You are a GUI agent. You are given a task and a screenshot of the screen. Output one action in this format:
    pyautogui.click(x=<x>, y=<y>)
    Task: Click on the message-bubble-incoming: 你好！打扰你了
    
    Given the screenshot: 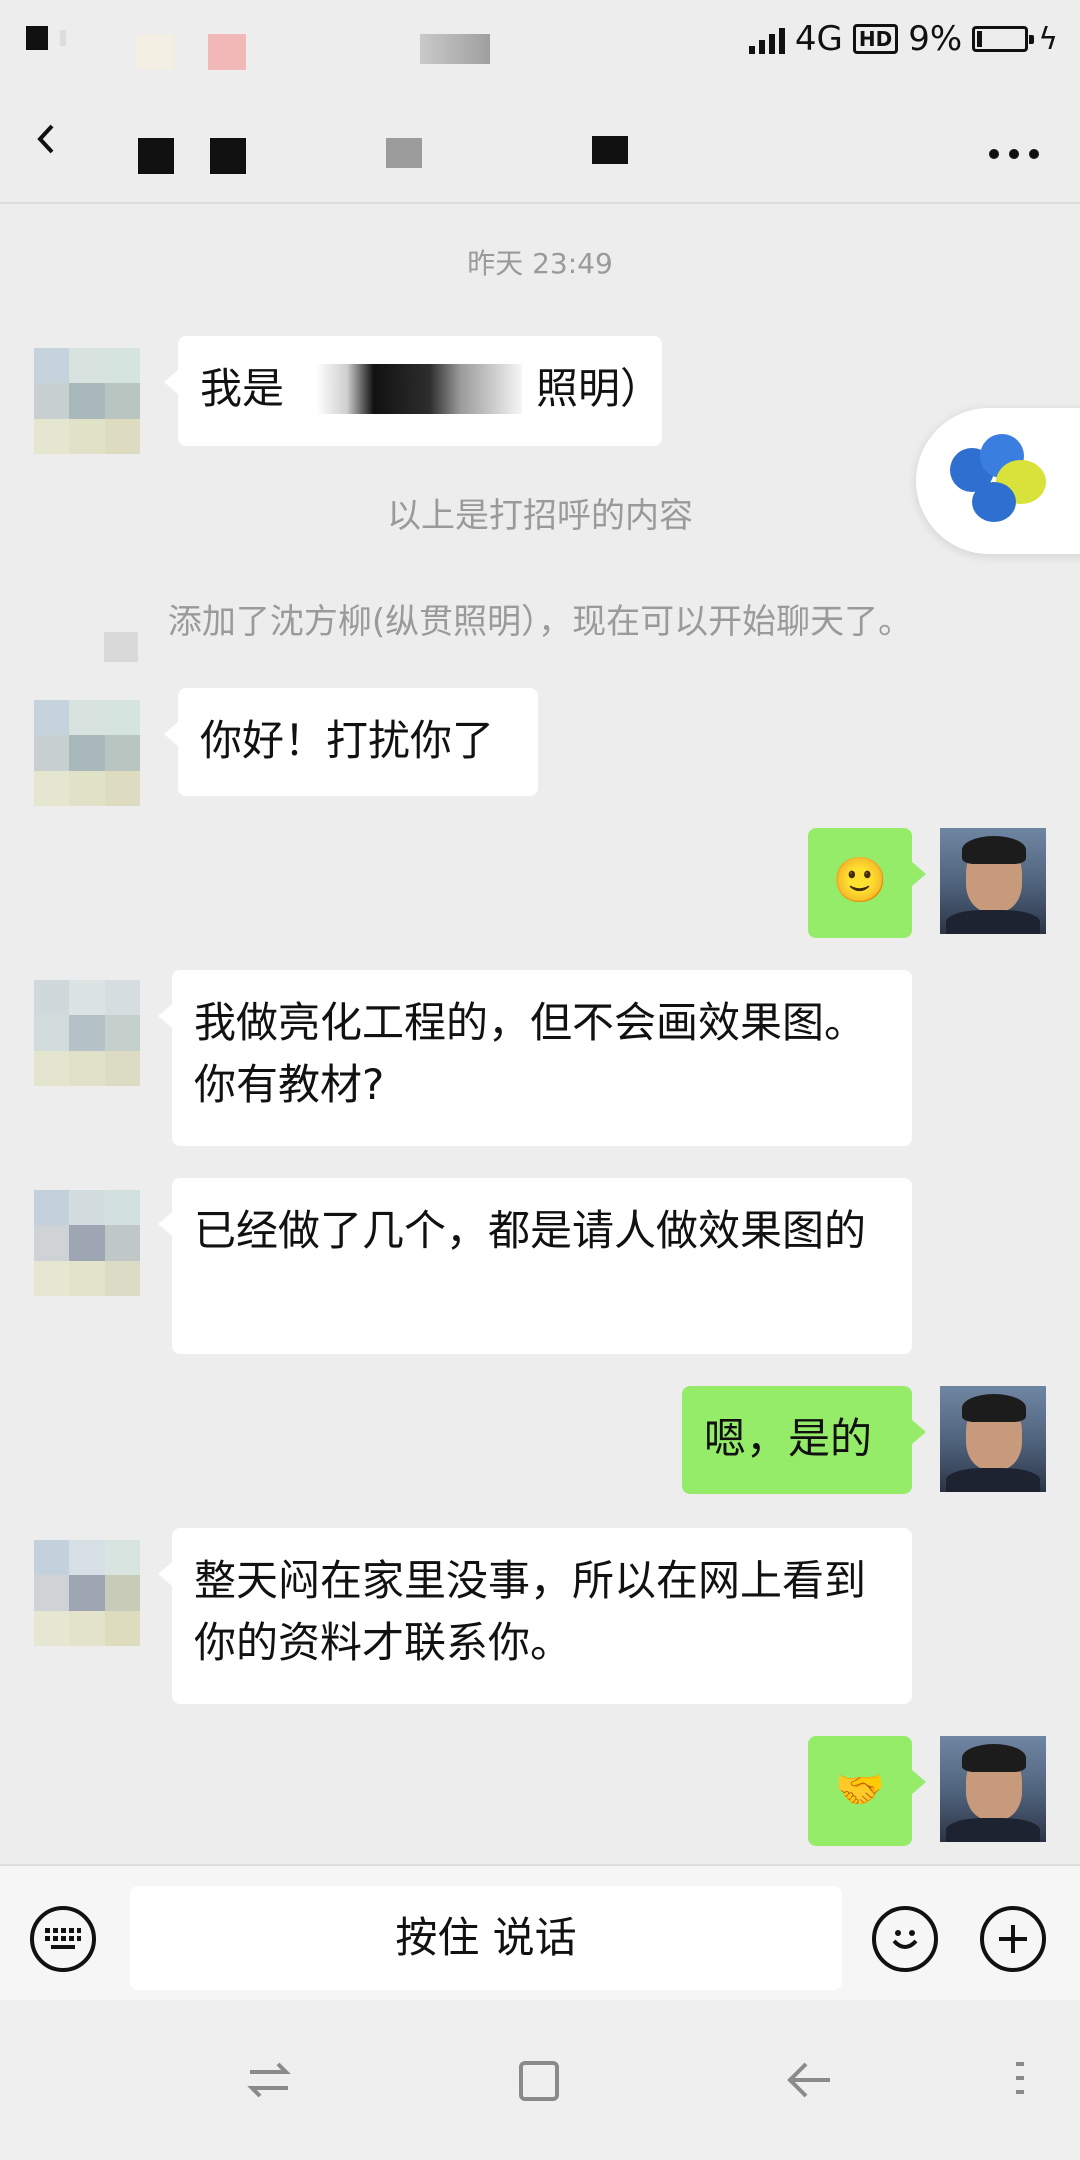 What is the action you would take?
    pyautogui.click(x=351, y=742)
    